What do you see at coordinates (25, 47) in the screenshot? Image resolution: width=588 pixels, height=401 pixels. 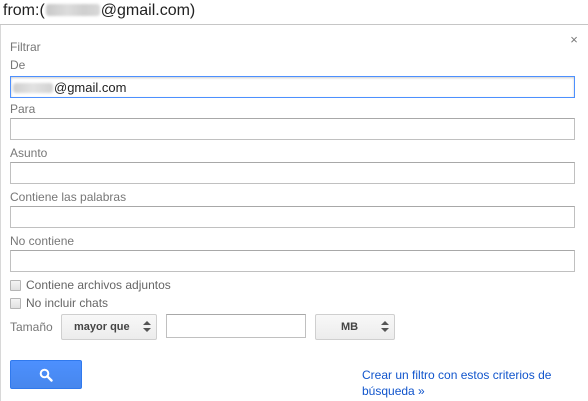 I see `filter-title: Filtrar` at bounding box center [25, 47].